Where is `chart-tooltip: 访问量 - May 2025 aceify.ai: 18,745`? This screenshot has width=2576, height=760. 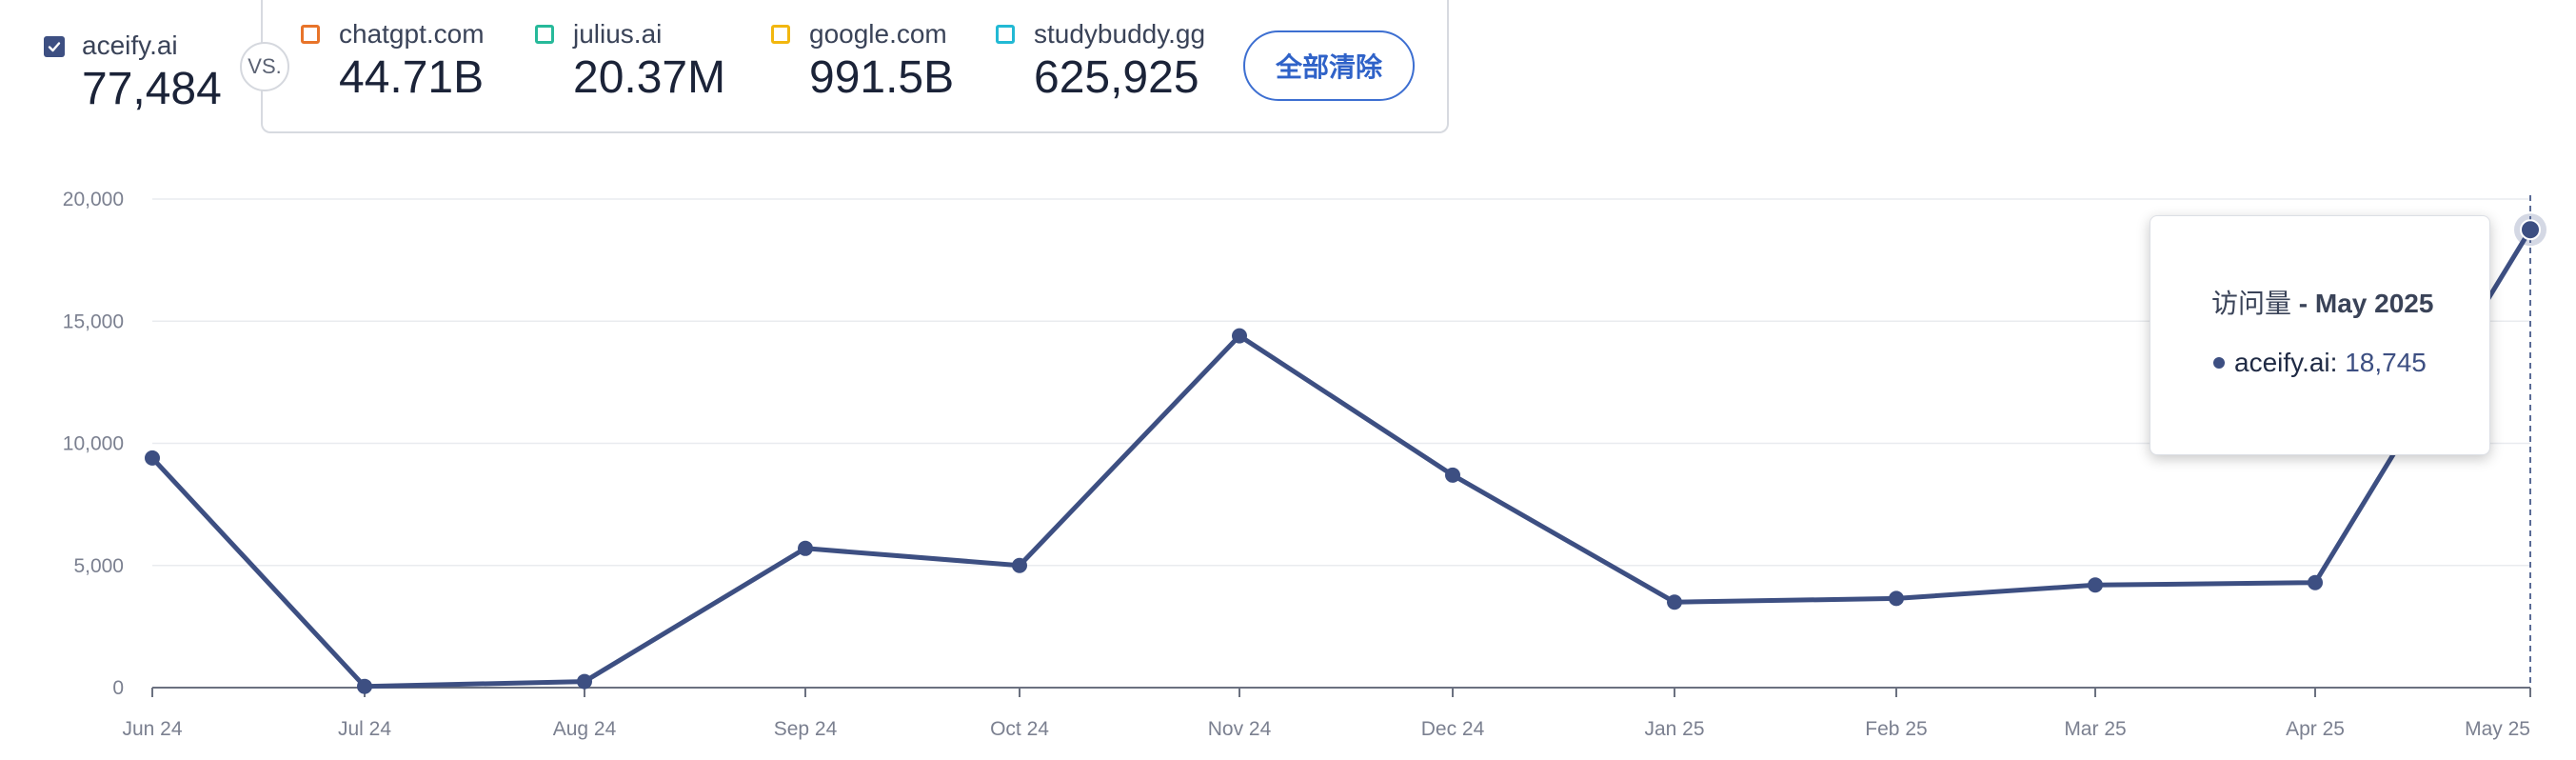
chart-tooltip: 访问量 - May 2025 aceify.ai: 18,745 is located at coordinates (2320, 335).